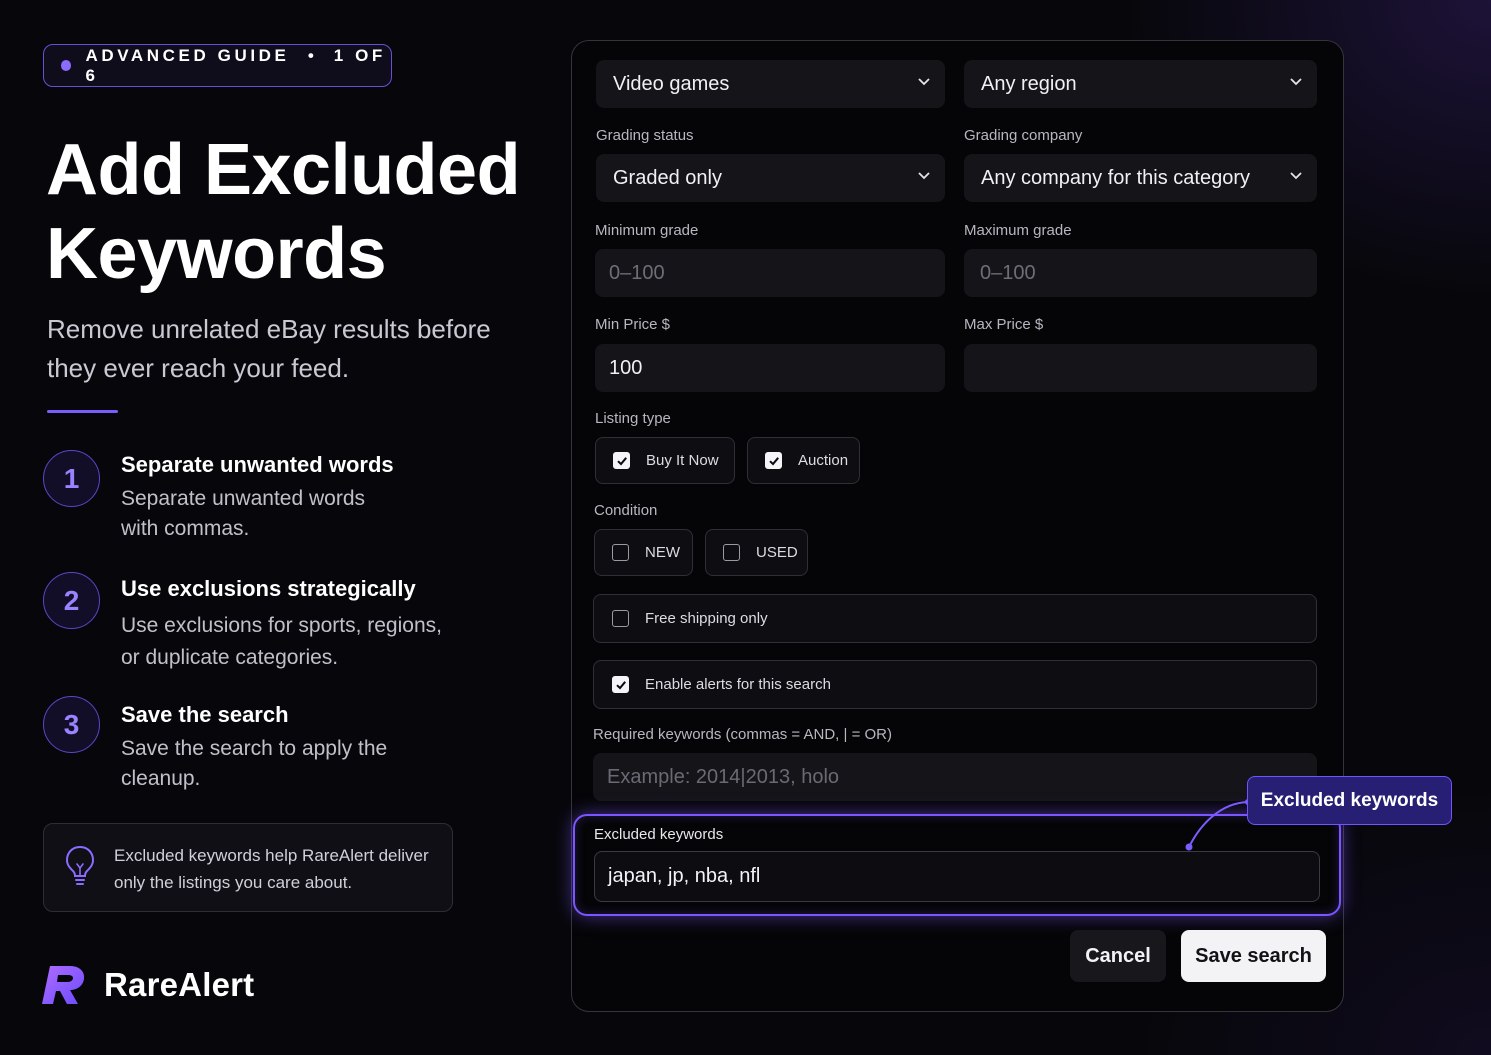  What do you see at coordinates (647, 230) in the screenshot?
I see `min-grade-label: Minimum grade` at bounding box center [647, 230].